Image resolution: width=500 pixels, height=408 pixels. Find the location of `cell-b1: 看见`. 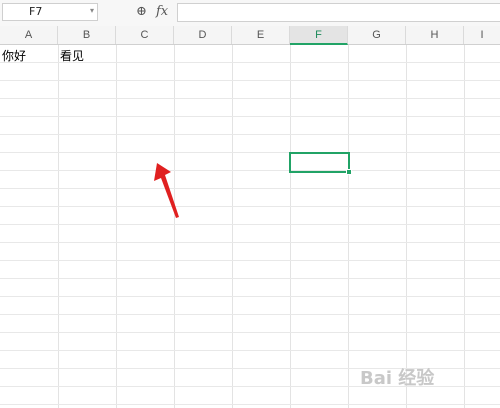

cell-b1: 看见 is located at coordinates (72, 55).